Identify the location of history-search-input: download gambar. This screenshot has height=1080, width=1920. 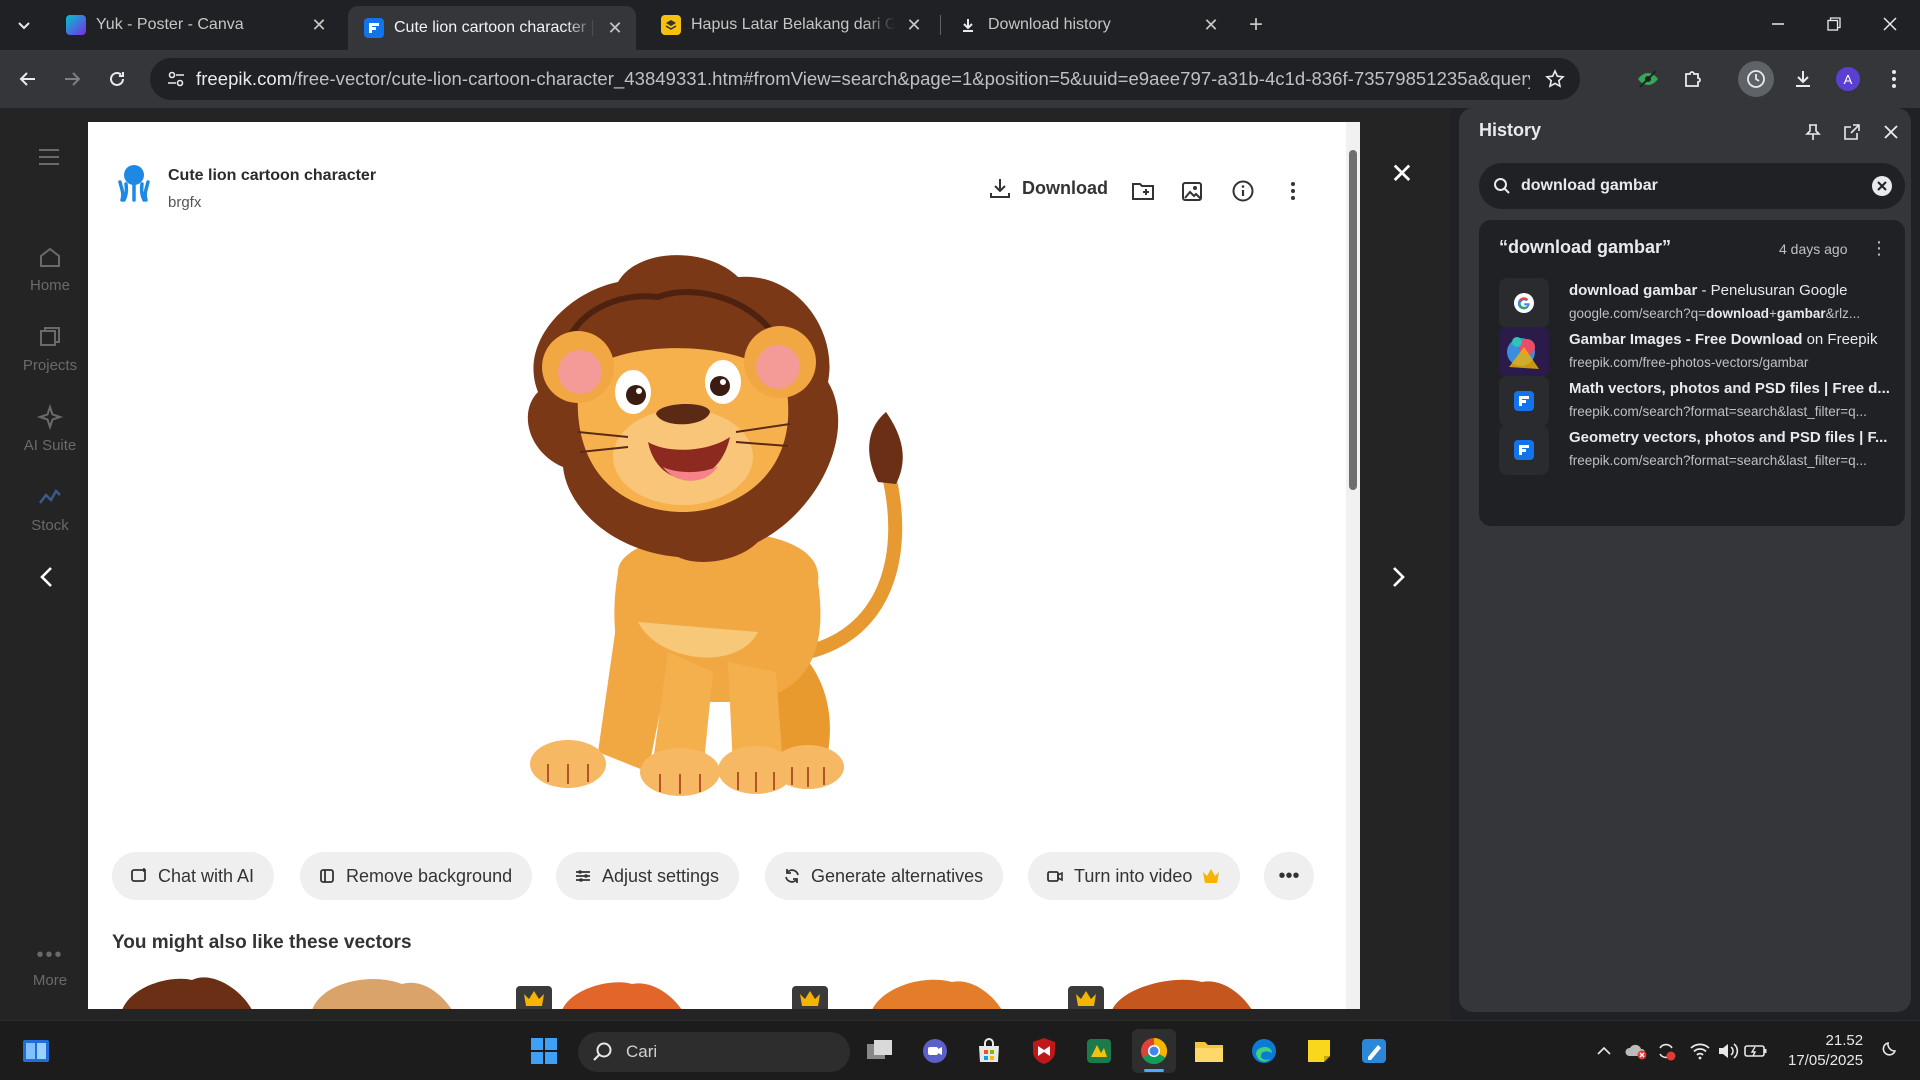
(1696, 186).